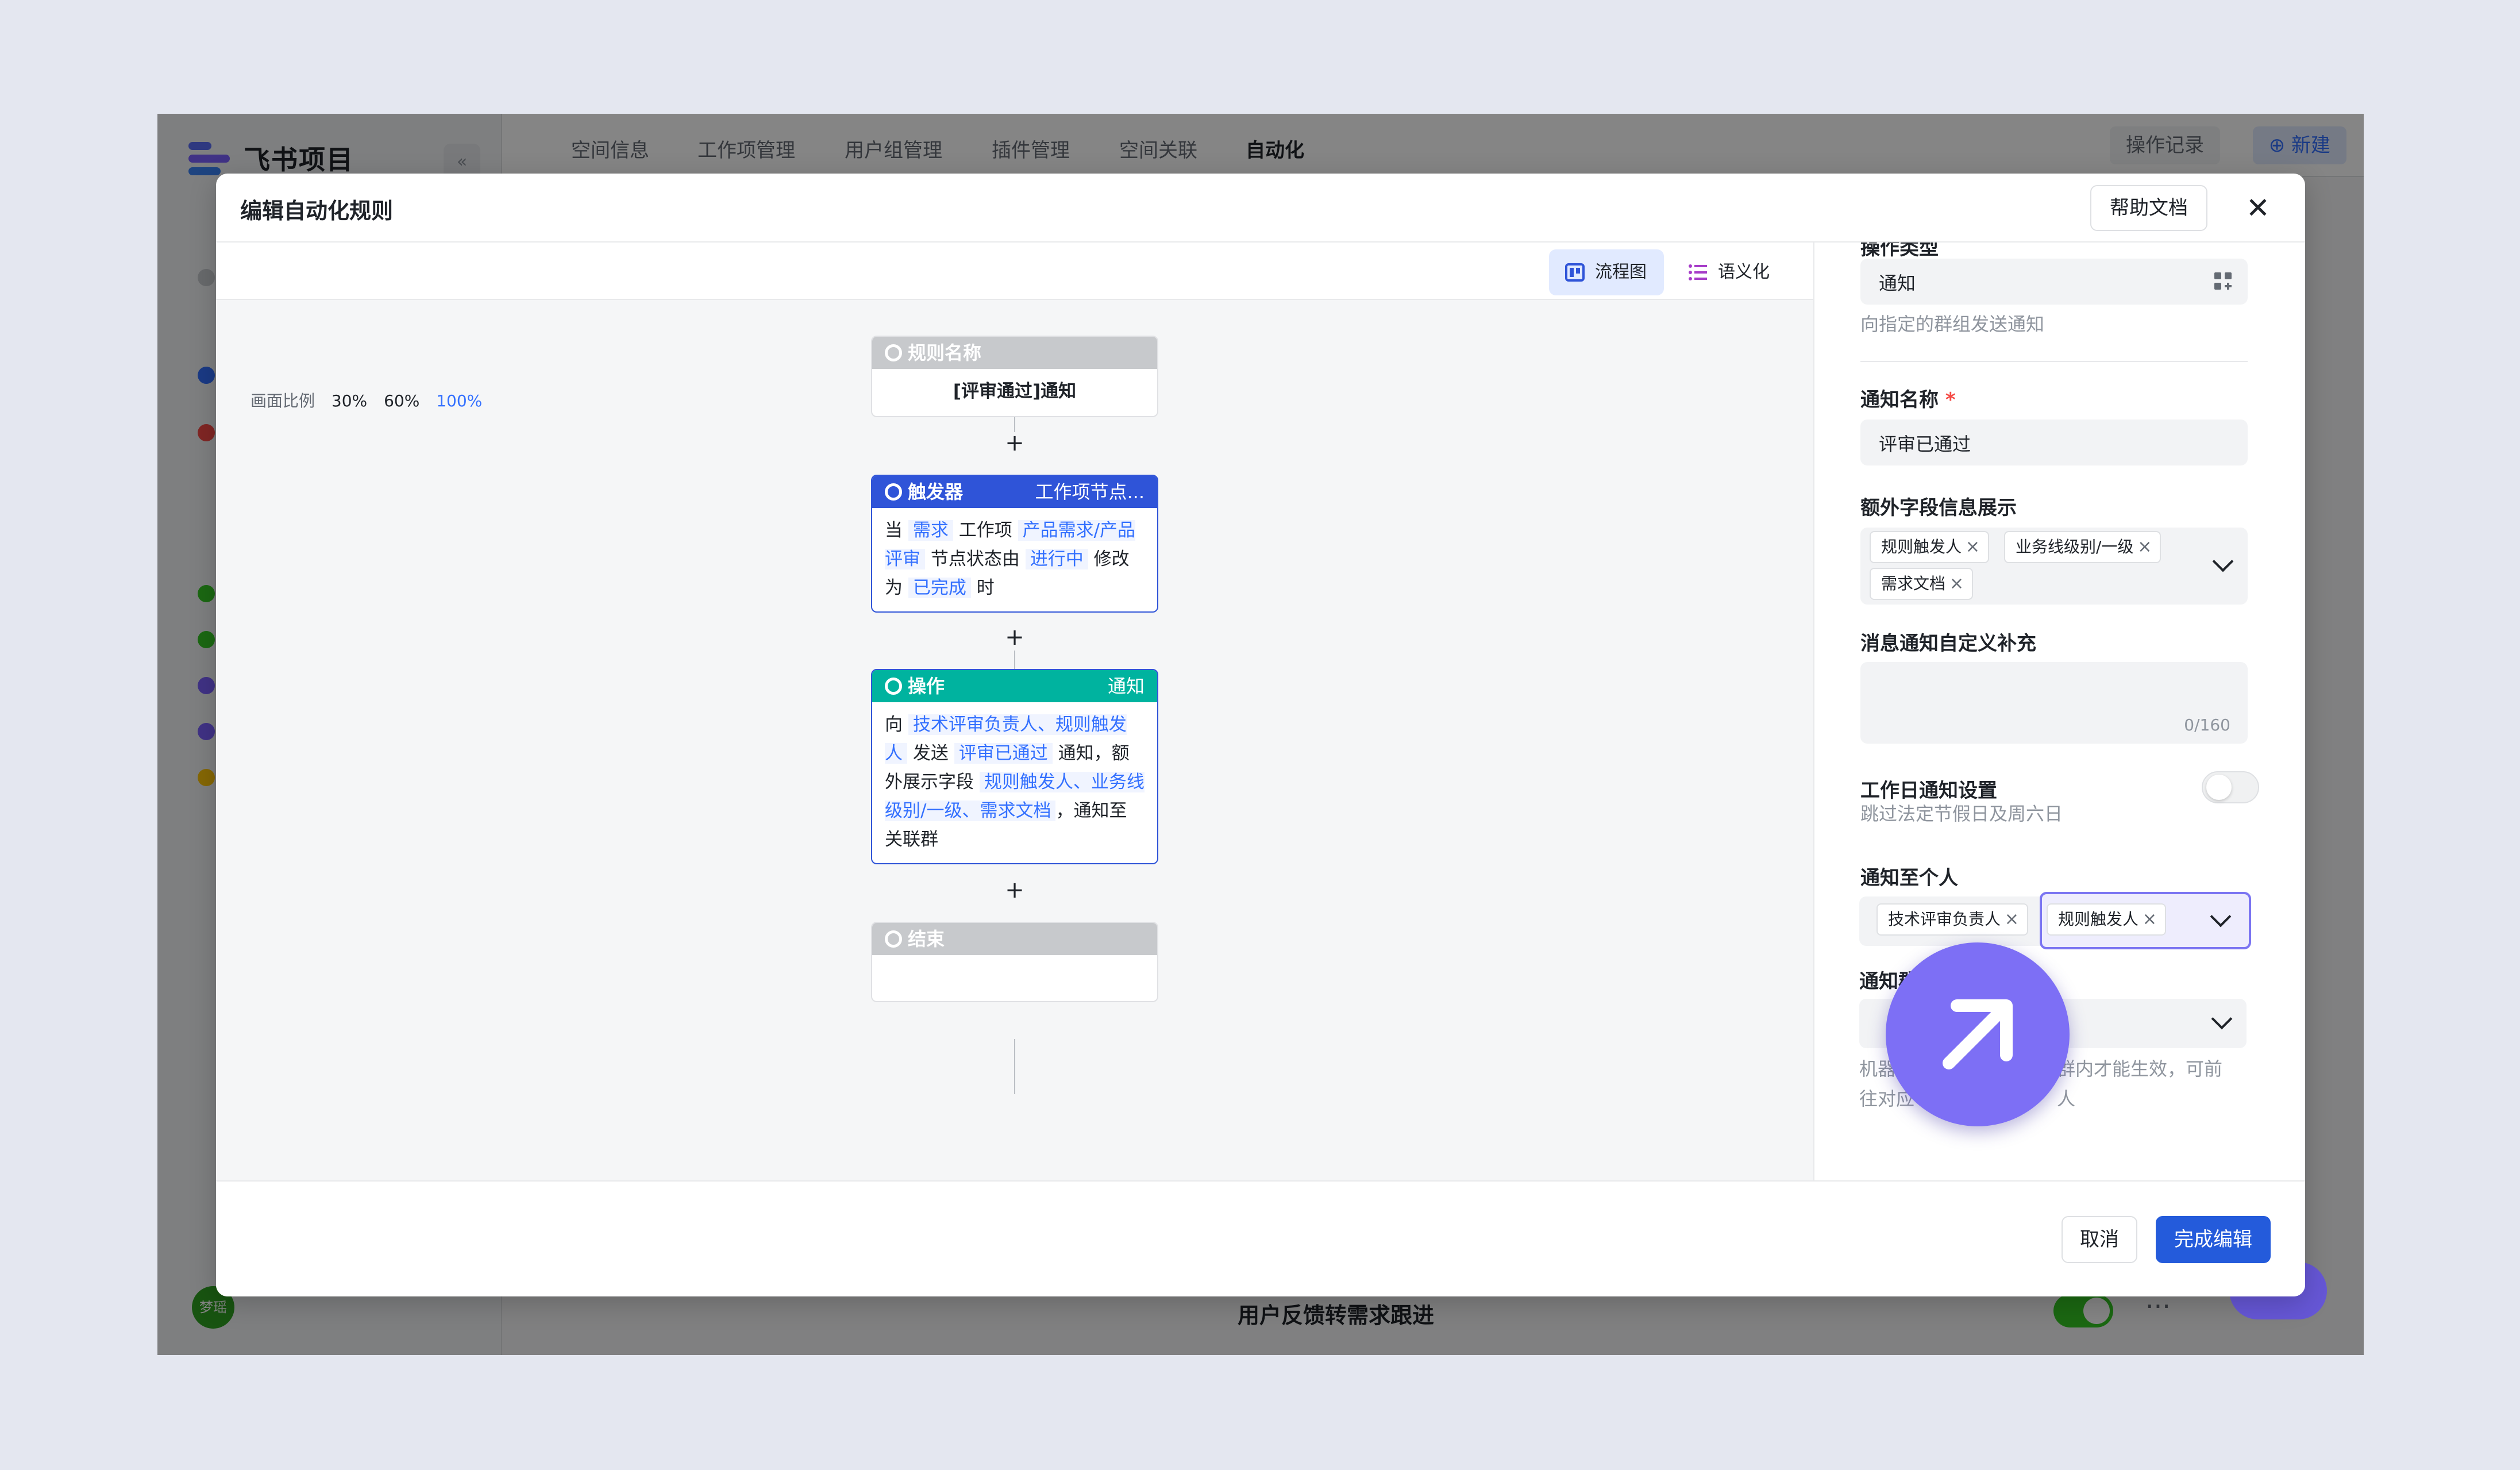 Image resolution: width=2520 pixels, height=1470 pixels. I want to click on text: 工作项, so click(985, 530).